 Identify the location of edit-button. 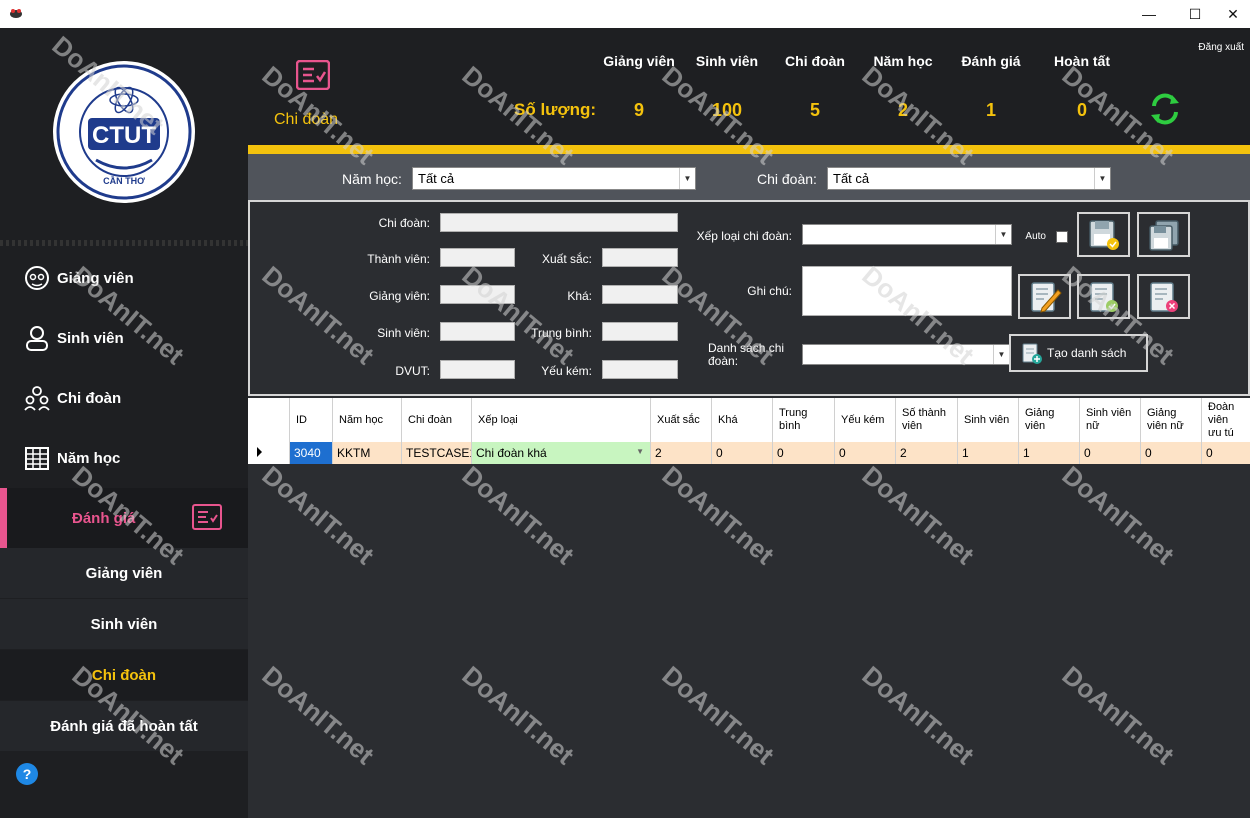
(1044, 296).